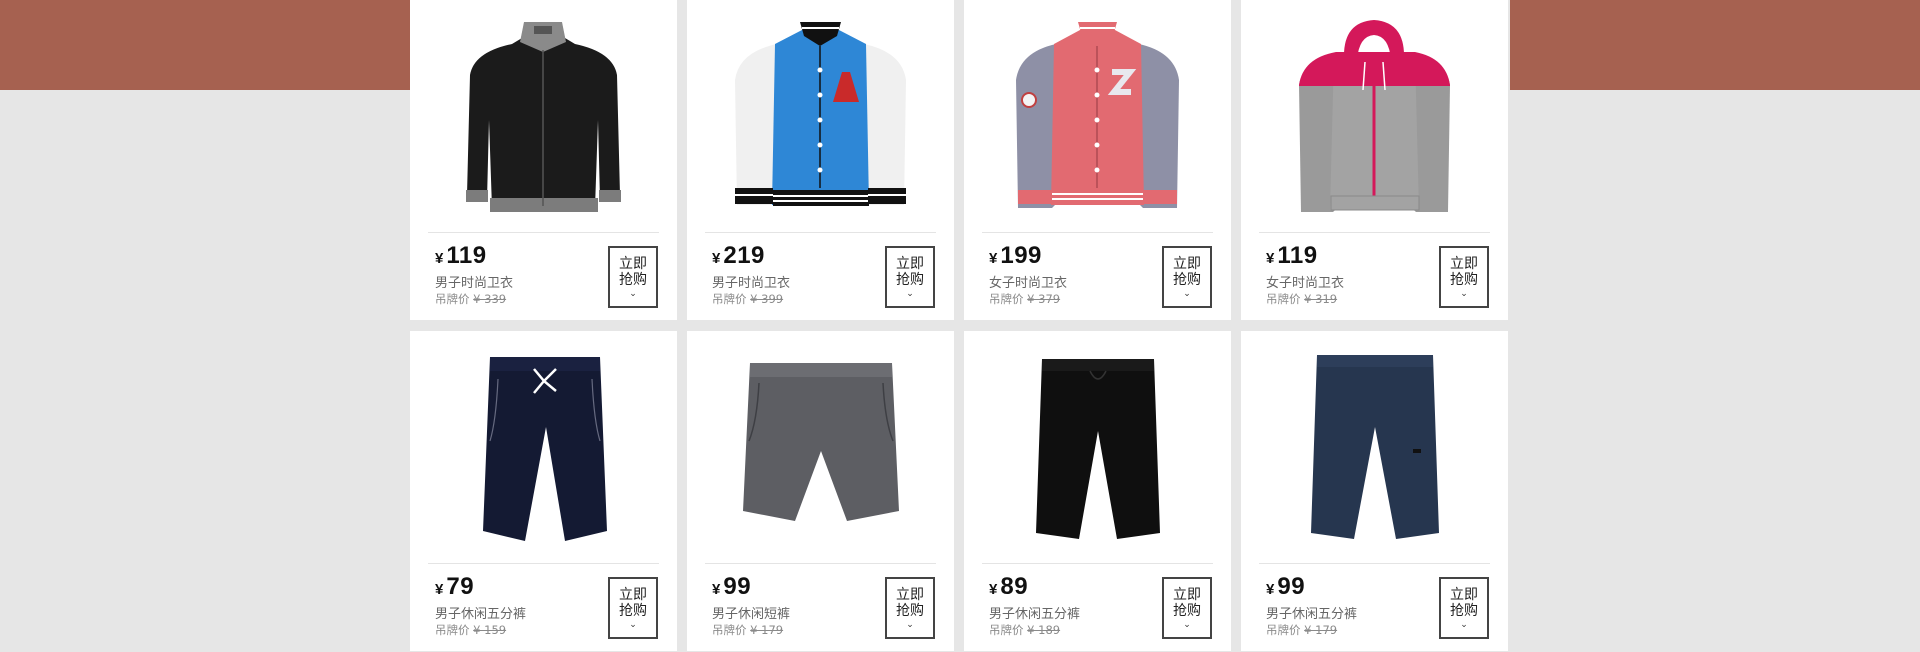 This screenshot has width=1920, height=652. I want to click on grey-shorts-image, so click(821, 442).